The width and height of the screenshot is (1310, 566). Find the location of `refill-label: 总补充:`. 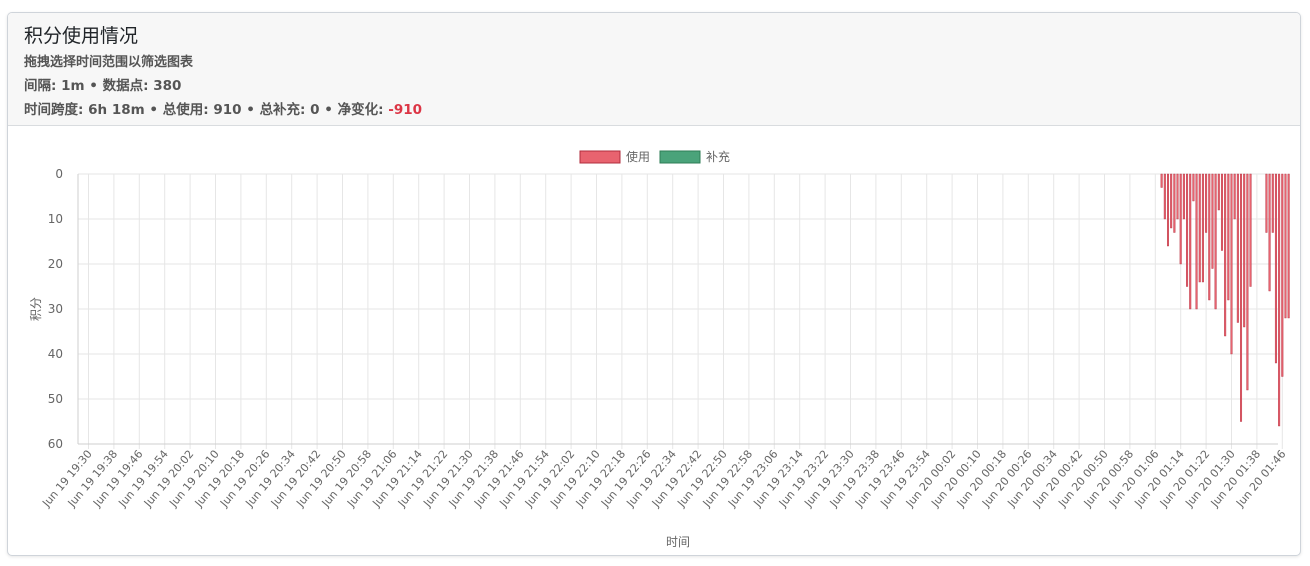

refill-label: 总补充: is located at coordinates (282, 110).